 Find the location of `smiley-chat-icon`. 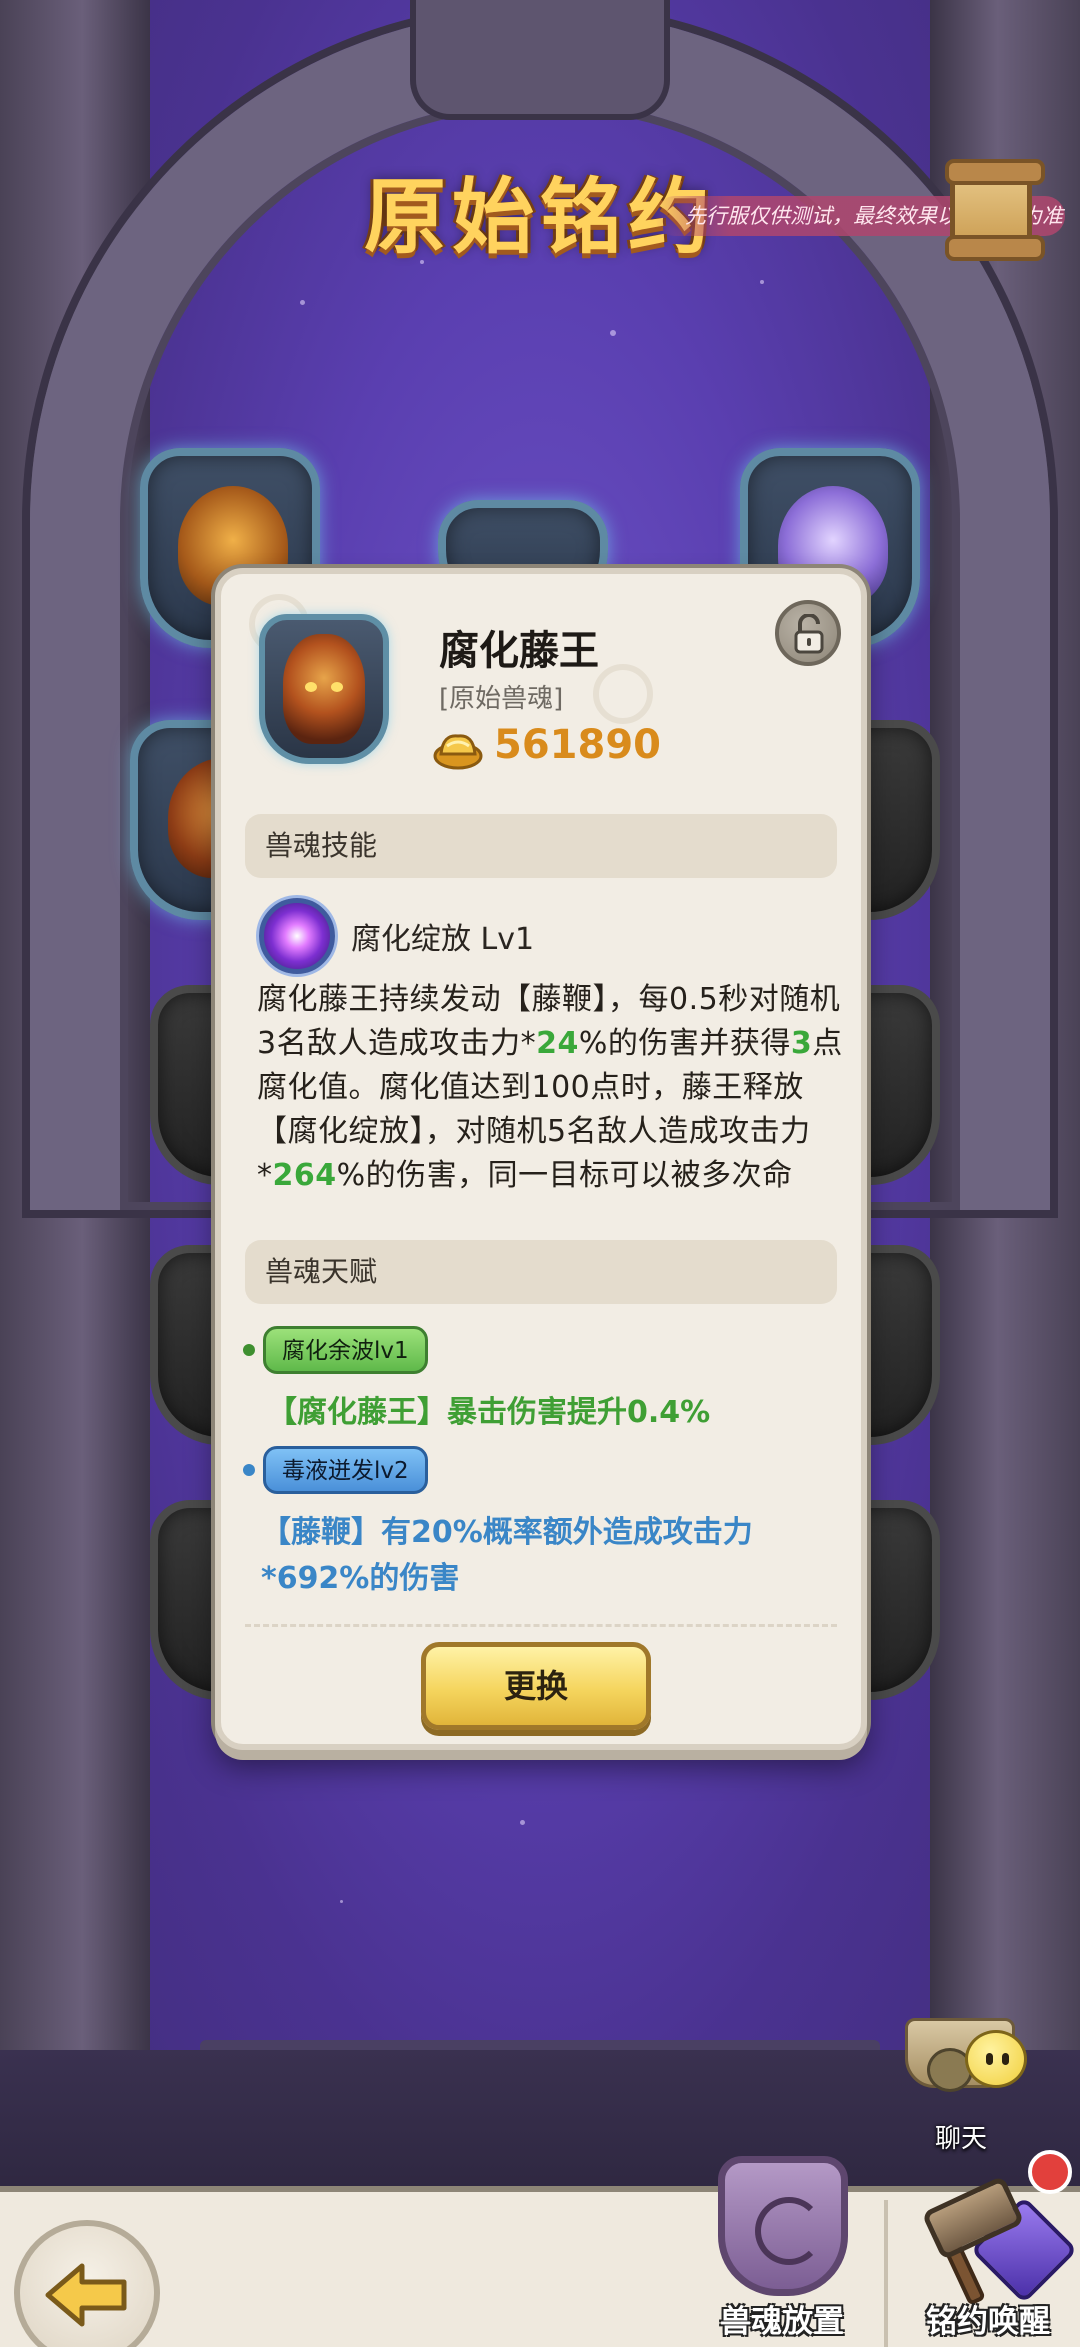

smiley-chat-icon is located at coordinates (996, 2059).